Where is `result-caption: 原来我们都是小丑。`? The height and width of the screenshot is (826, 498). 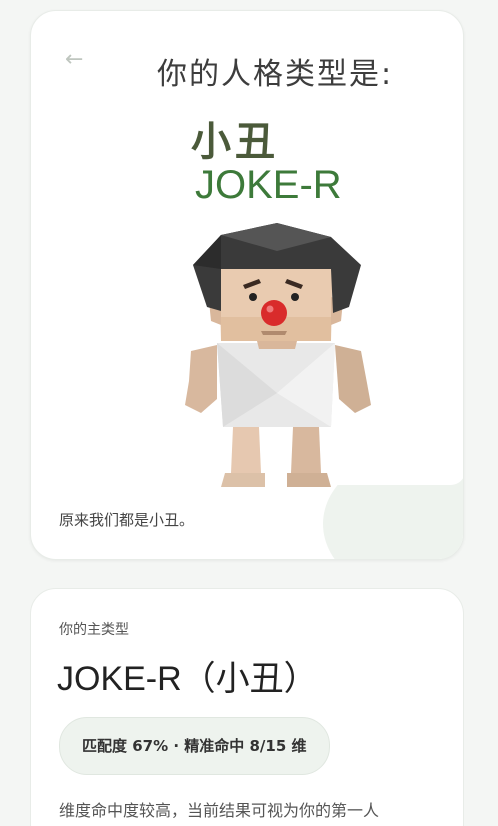
result-caption: 原来我们都是小丑。 is located at coordinates (127, 520).